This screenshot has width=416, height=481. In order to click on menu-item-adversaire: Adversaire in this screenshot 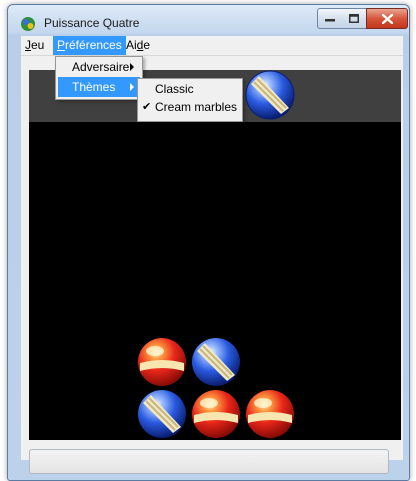, I will do `click(99, 67)`.